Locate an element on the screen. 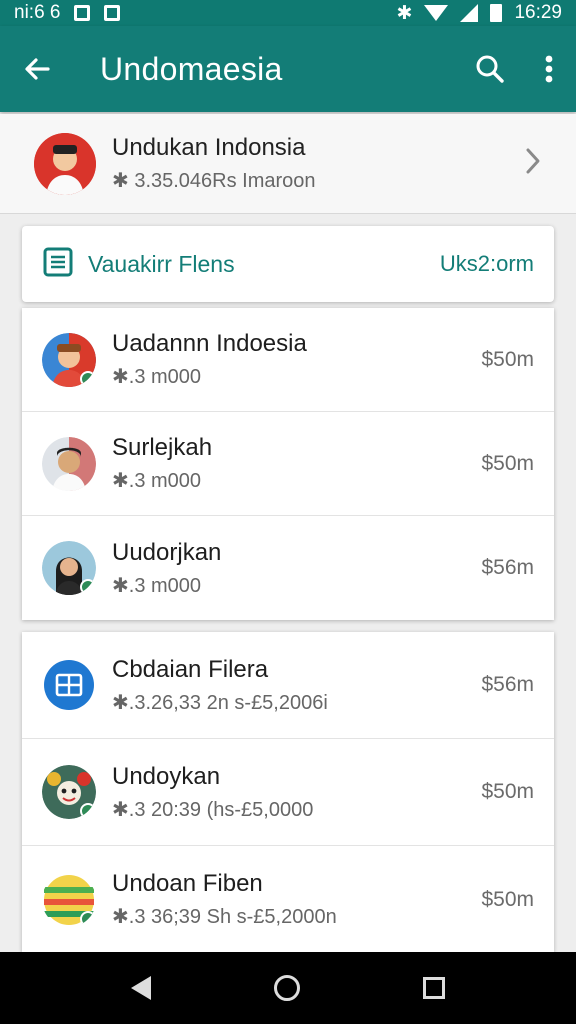  status-time-left: ni:6 6 is located at coordinates (37, 12).